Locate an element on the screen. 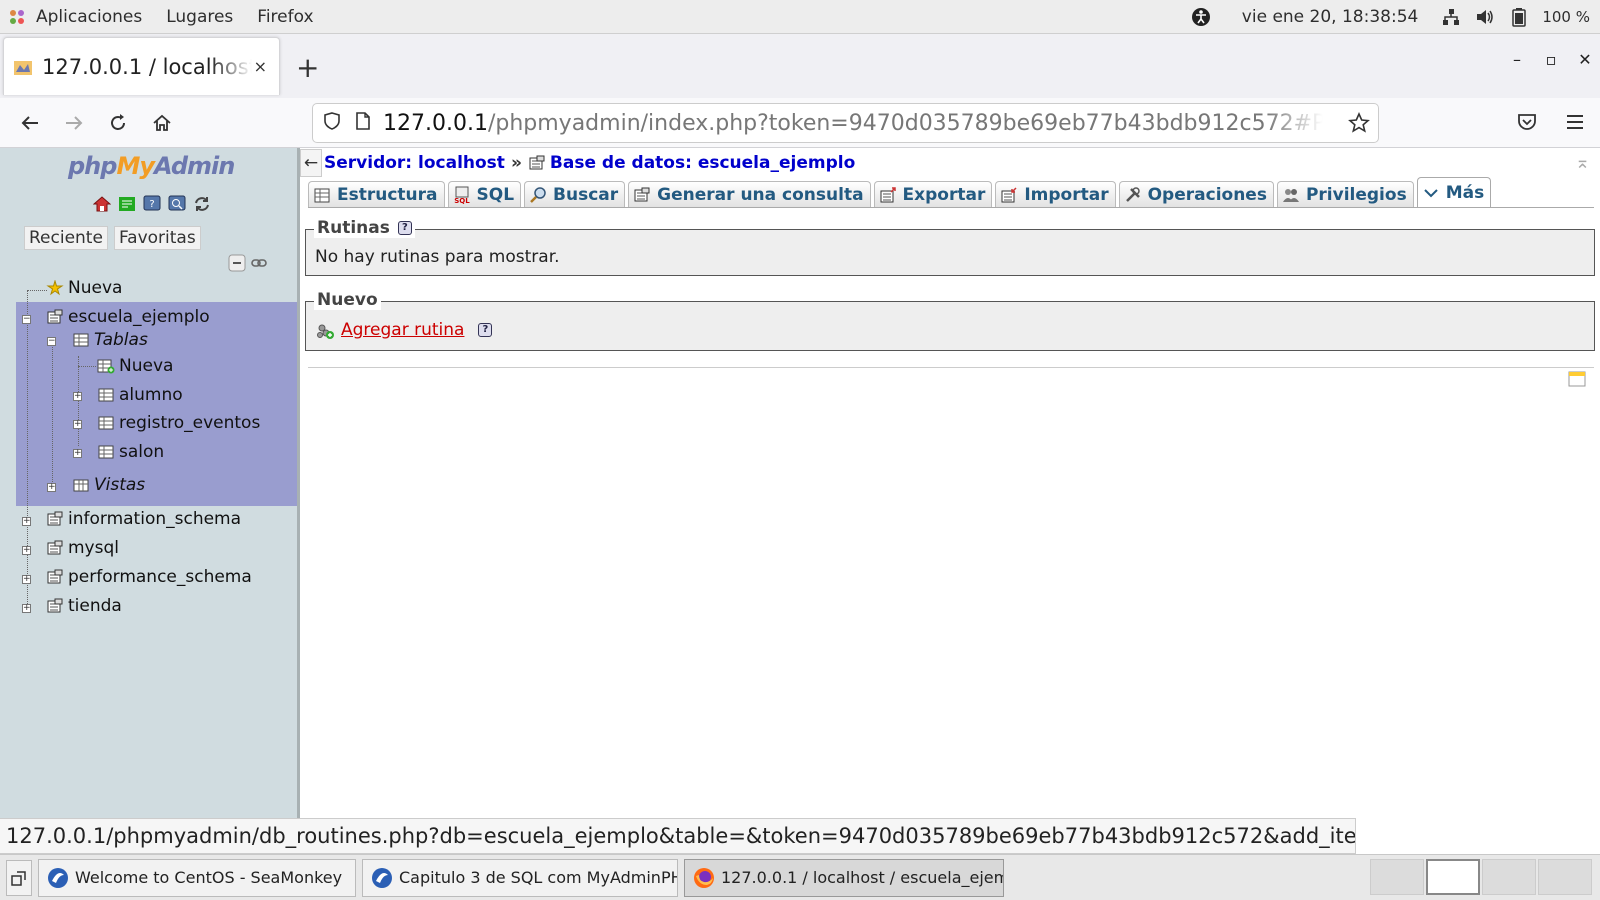 The image size is (1600, 900). tree-item-new-database: Nueva is located at coordinates (84, 288).